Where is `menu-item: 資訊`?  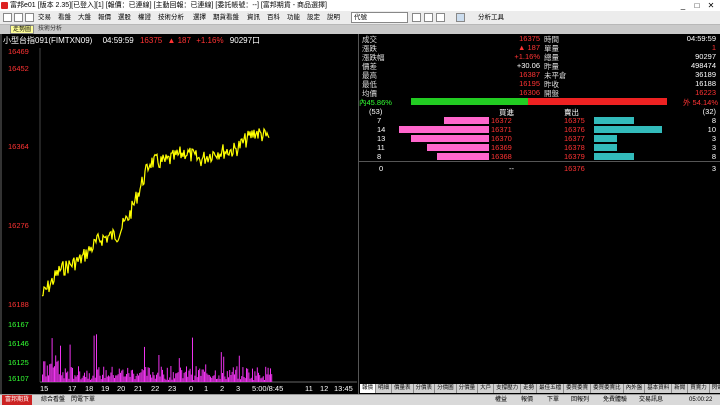
menu-item: 資訊 is located at coordinates (253, 18).